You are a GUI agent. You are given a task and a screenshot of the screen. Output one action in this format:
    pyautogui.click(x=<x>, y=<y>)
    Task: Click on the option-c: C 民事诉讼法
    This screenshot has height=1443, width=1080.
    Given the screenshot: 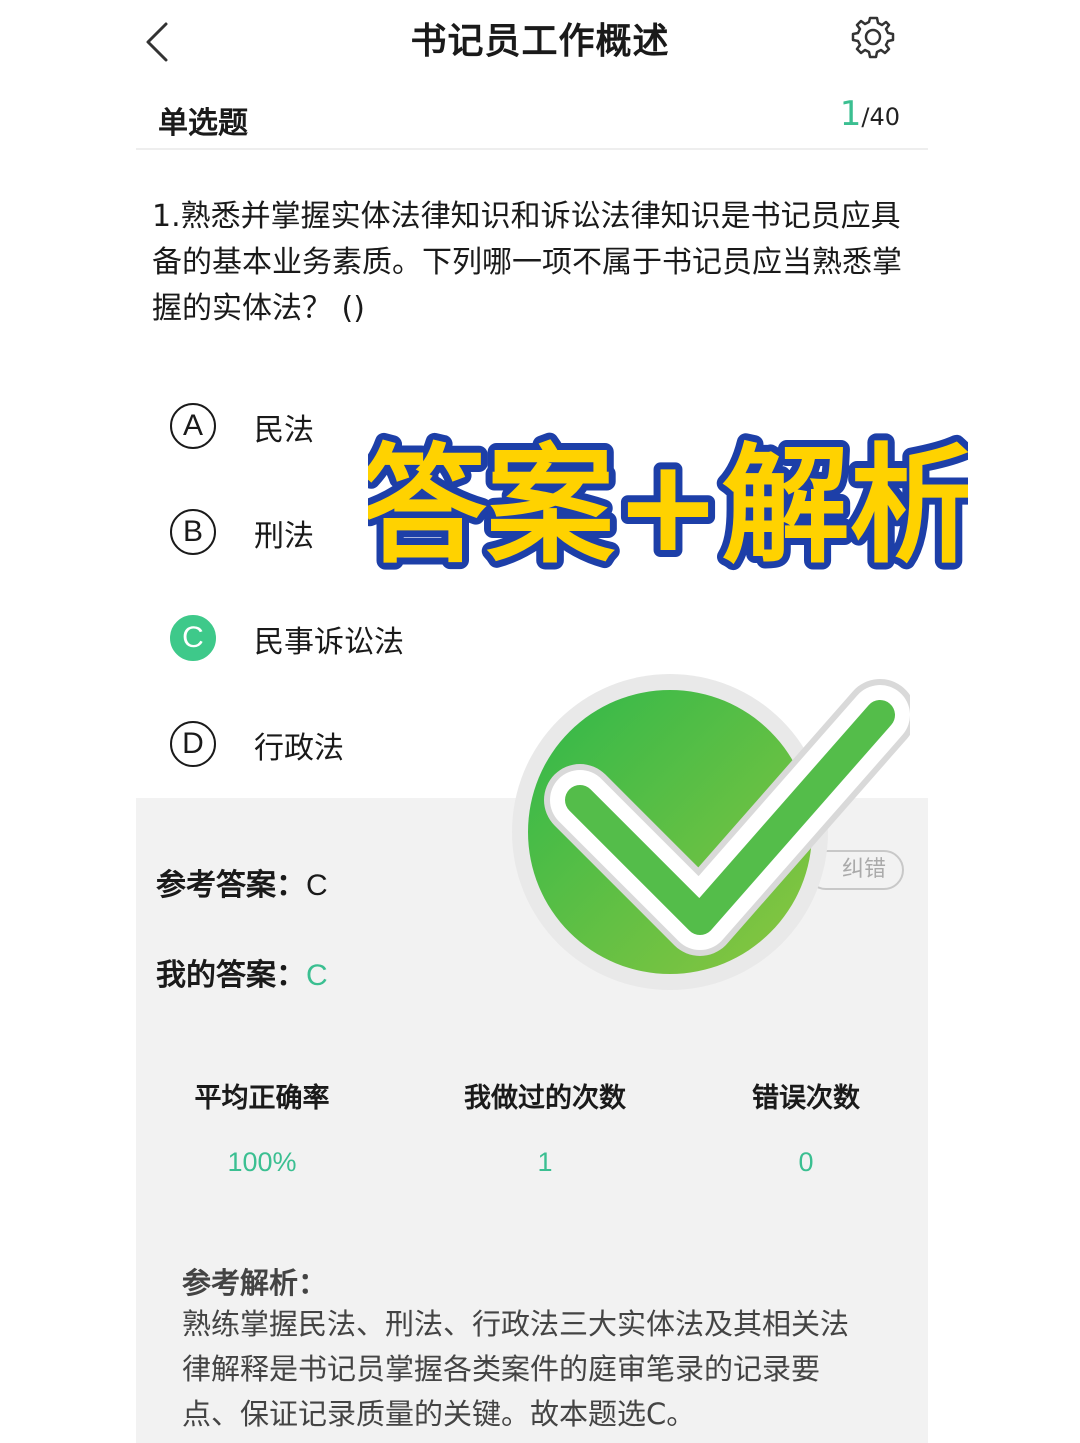 What is the action you would take?
    pyautogui.click(x=330, y=640)
    